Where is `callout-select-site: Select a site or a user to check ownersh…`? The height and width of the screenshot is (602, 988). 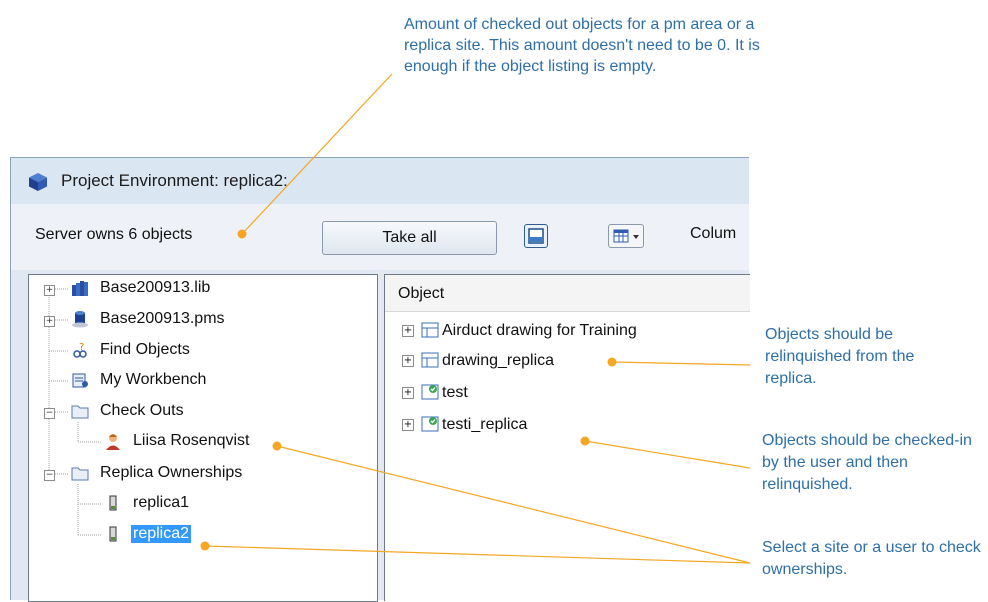 callout-select-site: Select a site or a user to check ownersh… is located at coordinates (871, 558).